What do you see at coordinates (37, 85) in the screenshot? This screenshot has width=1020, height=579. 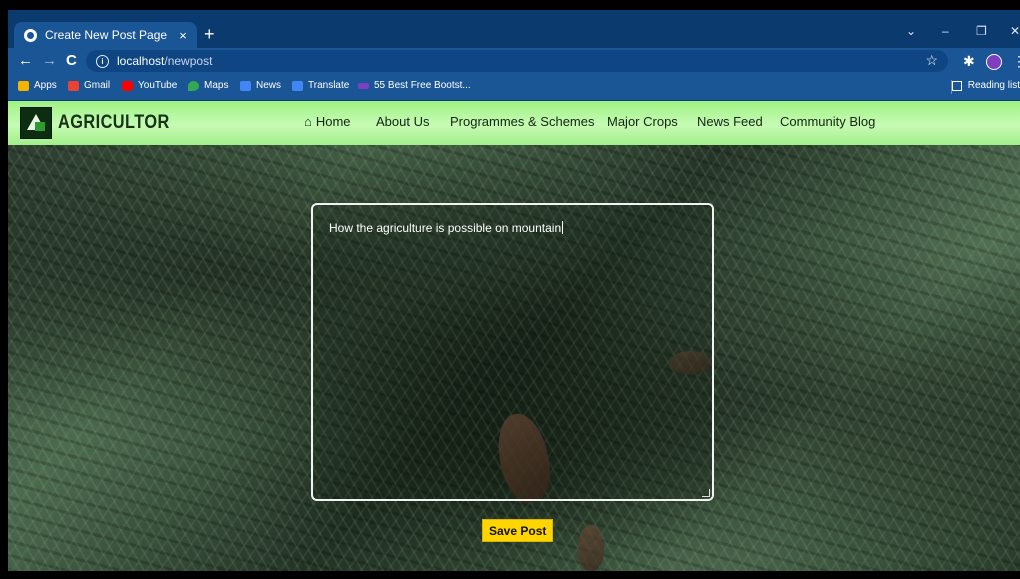 I see `bookmark-apps: Apps` at bounding box center [37, 85].